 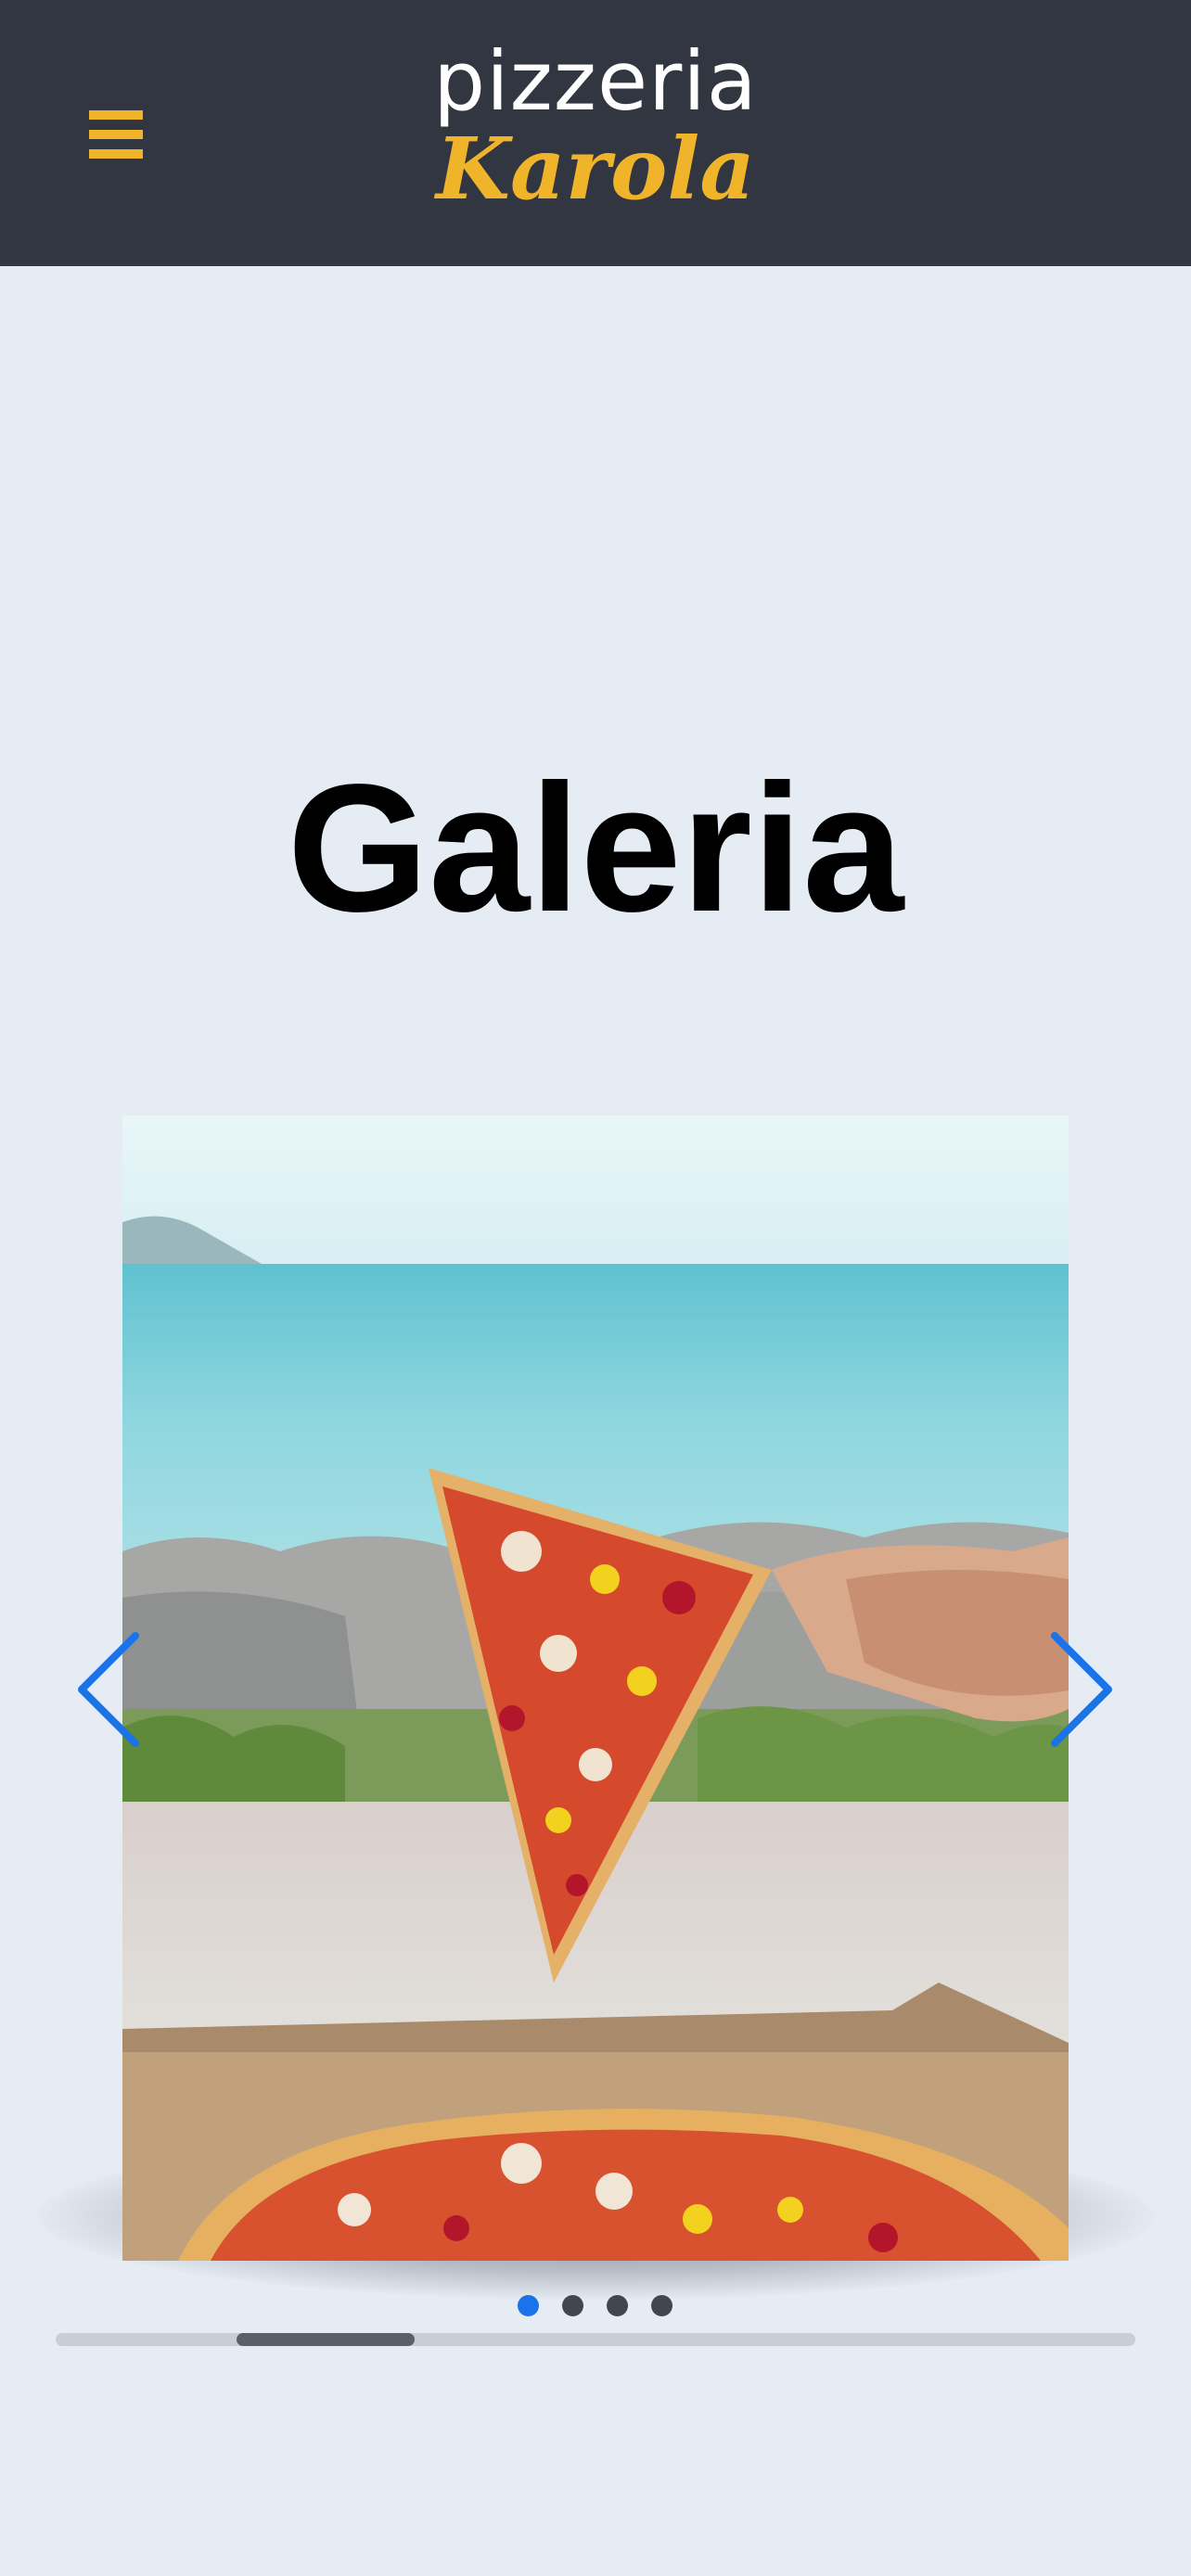 What do you see at coordinates (326, 2339) in the screenshot?
I see `gallery-scrollbar-thumb` at bounding box center [326, 2339].